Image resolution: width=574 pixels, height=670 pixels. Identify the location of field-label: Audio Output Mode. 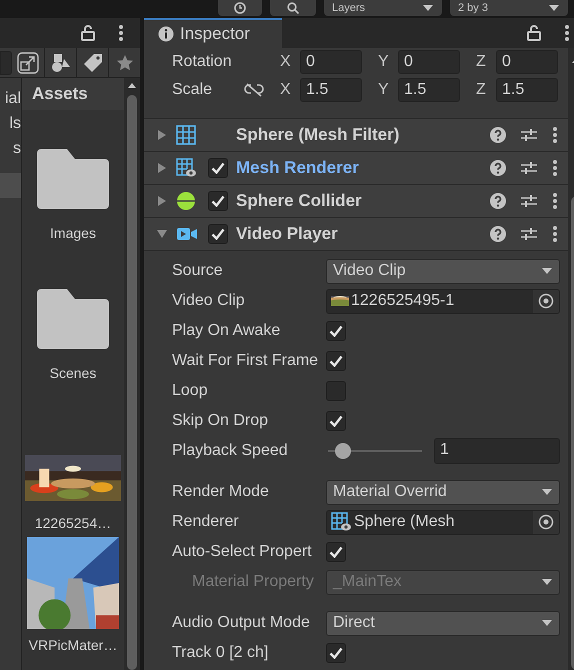
(241, 623).